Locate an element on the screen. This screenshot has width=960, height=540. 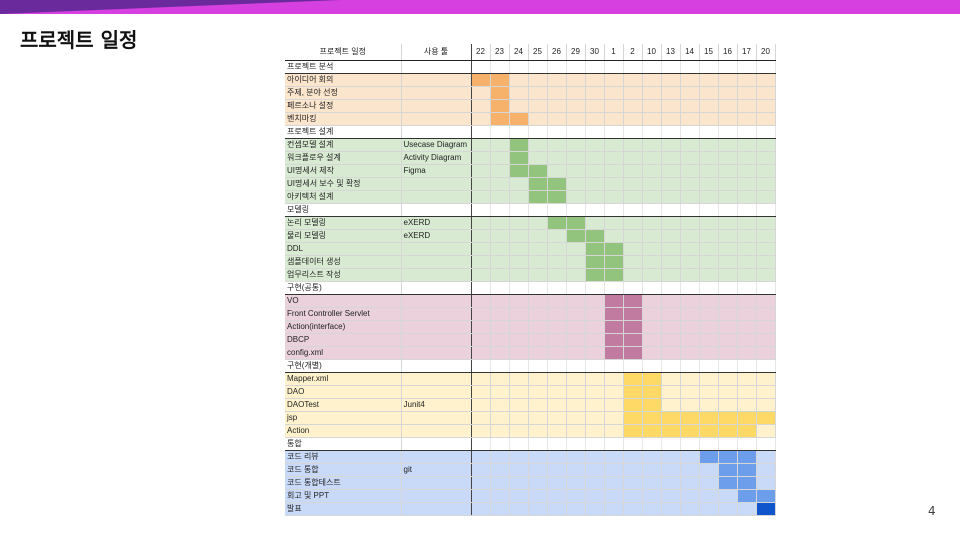
header-tool-label: 사용 툴 is located at coordinates (436, 52).